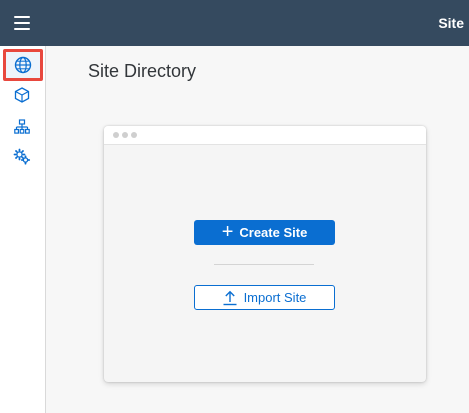  I want to click on sidebar-item-sites, so click(23, 65).